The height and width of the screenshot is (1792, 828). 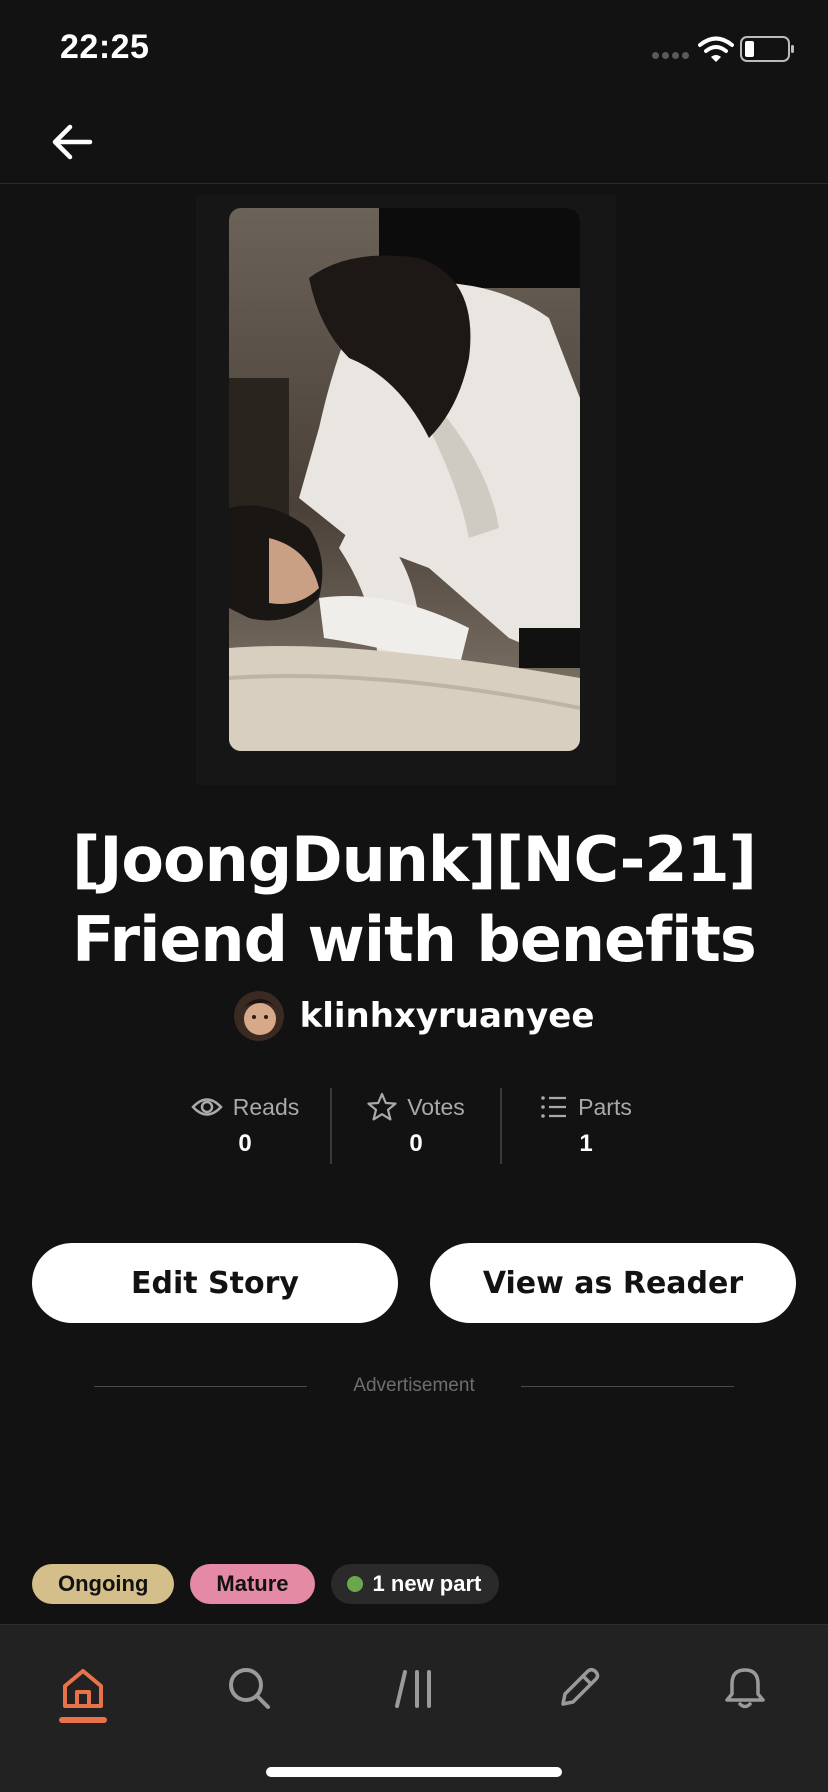 What do you see at coordinates (414, 939) in the screenshot?
I see `story-title-line2: Friend with benefits` at bounding box center [414, 939].